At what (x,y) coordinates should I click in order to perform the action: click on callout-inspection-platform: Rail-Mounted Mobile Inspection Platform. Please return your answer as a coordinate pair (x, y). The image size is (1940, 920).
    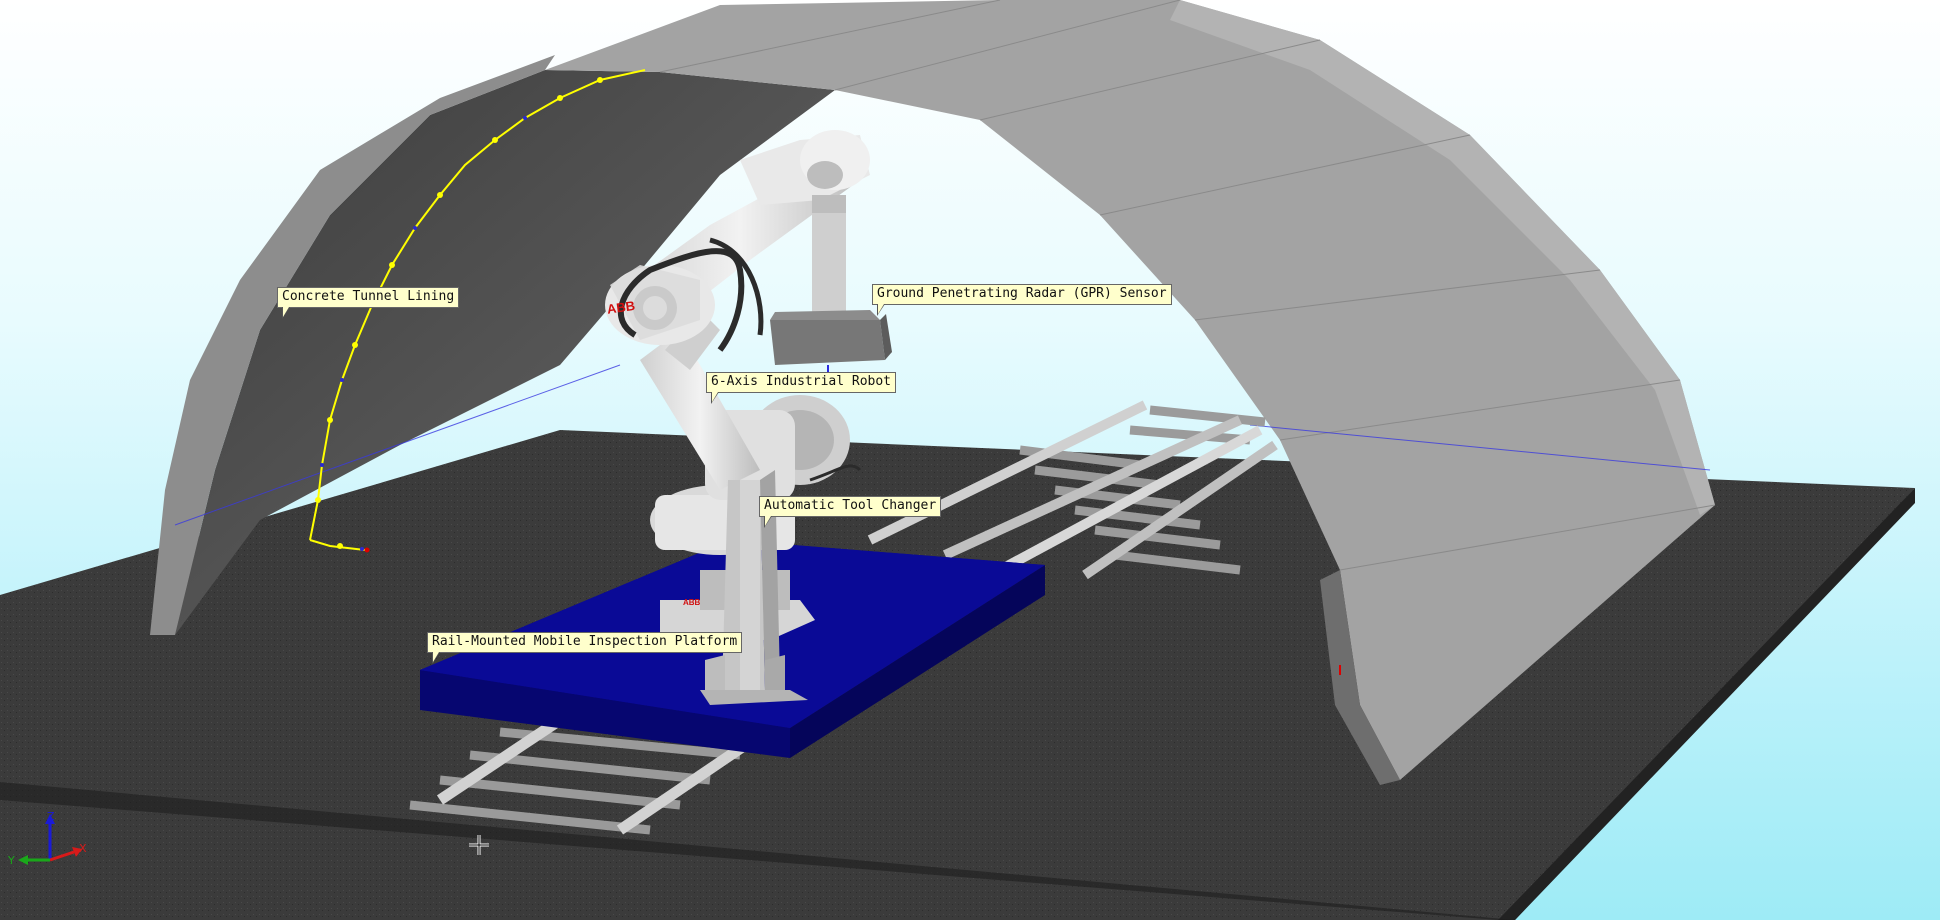
    Looking at the image, I should click on (585, 648).